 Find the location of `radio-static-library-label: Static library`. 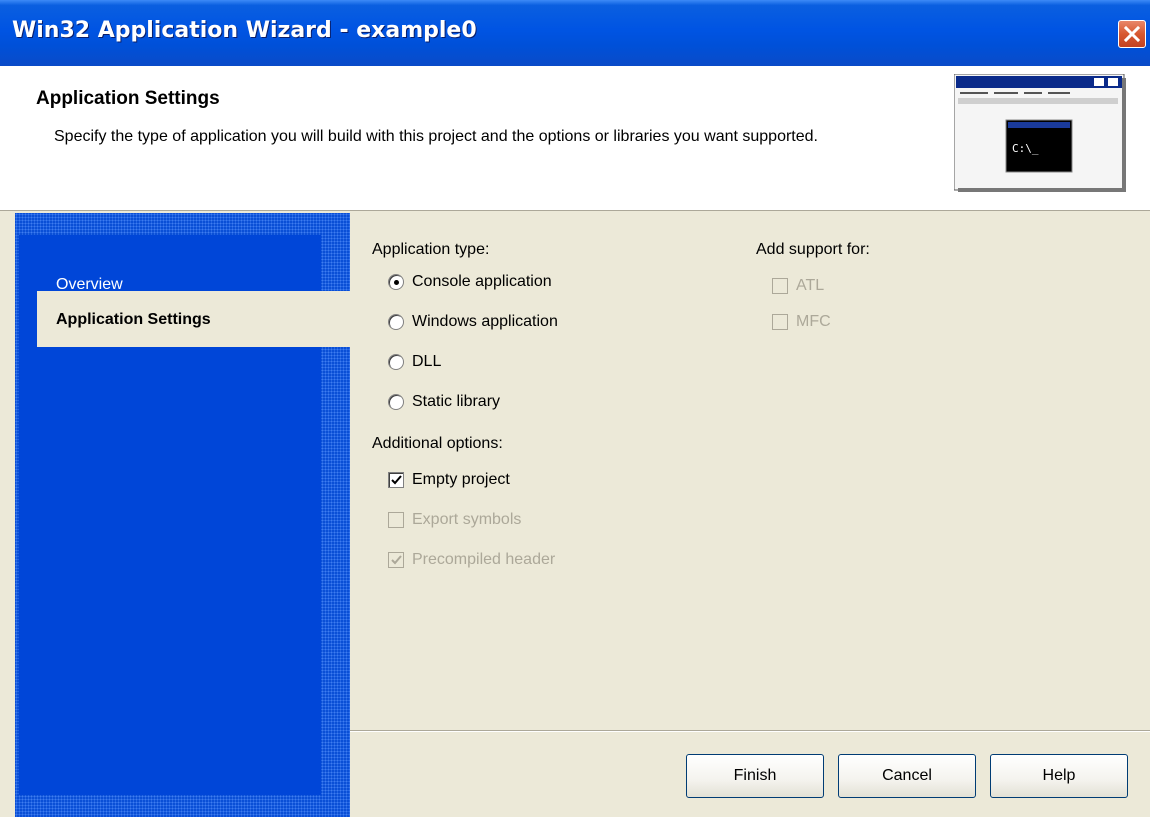

radio-static-library-label: Static library is located at coordinates (456, 401).